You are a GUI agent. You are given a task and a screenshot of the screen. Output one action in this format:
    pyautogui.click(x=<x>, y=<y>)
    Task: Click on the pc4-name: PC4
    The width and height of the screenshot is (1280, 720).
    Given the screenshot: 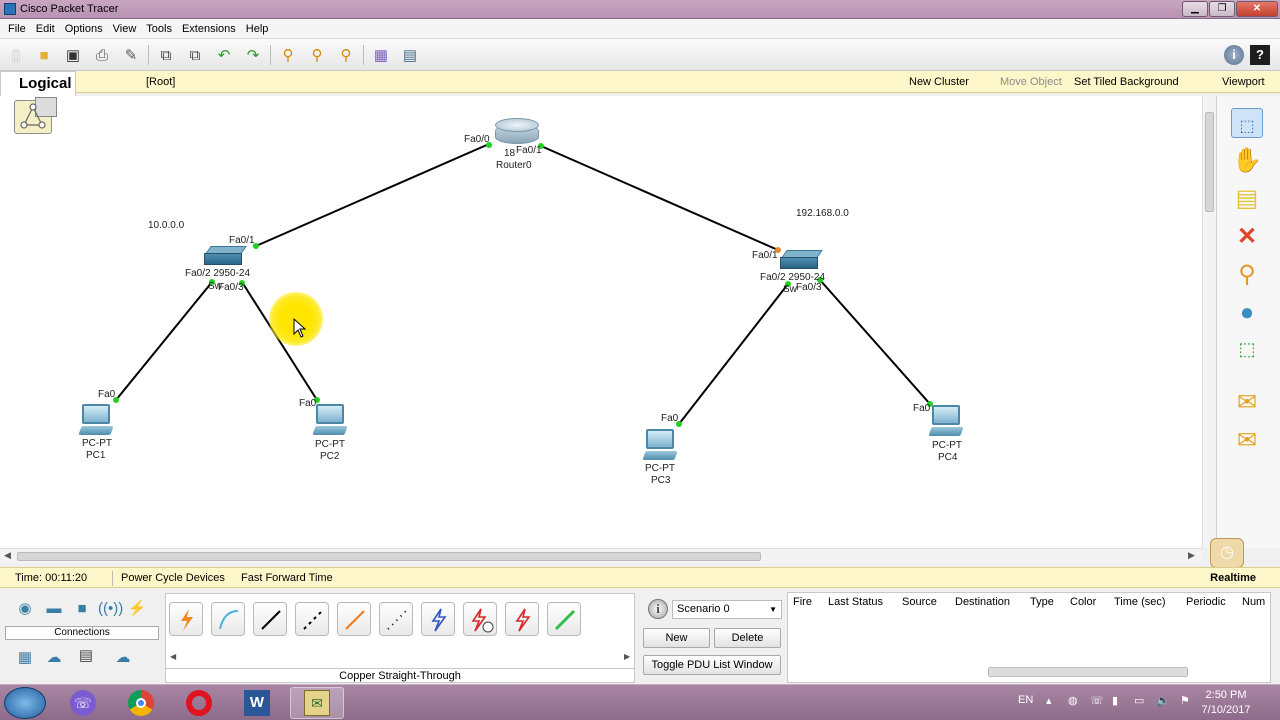 What is the action you would take?
    pyautogui.click(x=947, y=457)
    